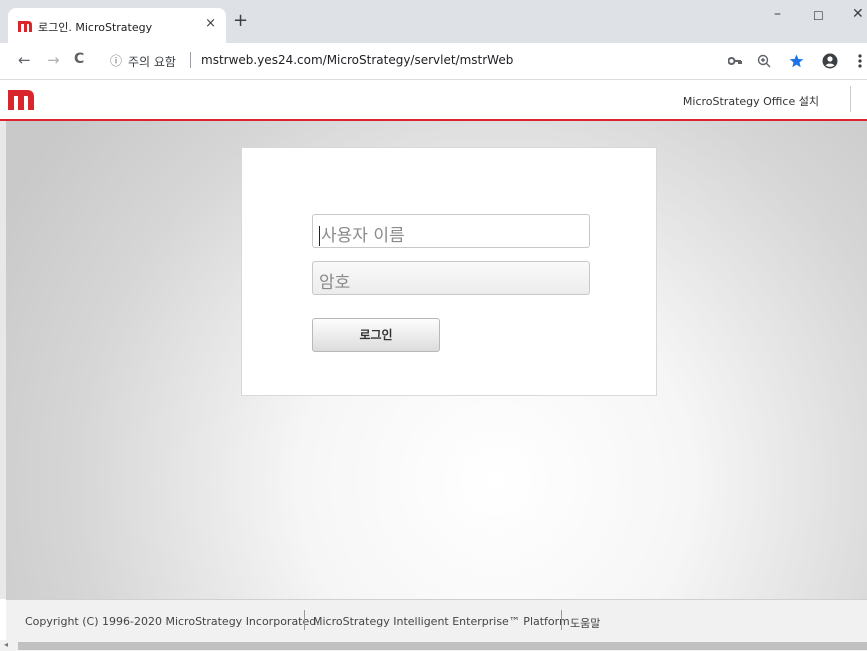 This screenshot has width=867, height=651. I want to click on office-install-link: MicroStrategy Office 설치, so click(751, 101).